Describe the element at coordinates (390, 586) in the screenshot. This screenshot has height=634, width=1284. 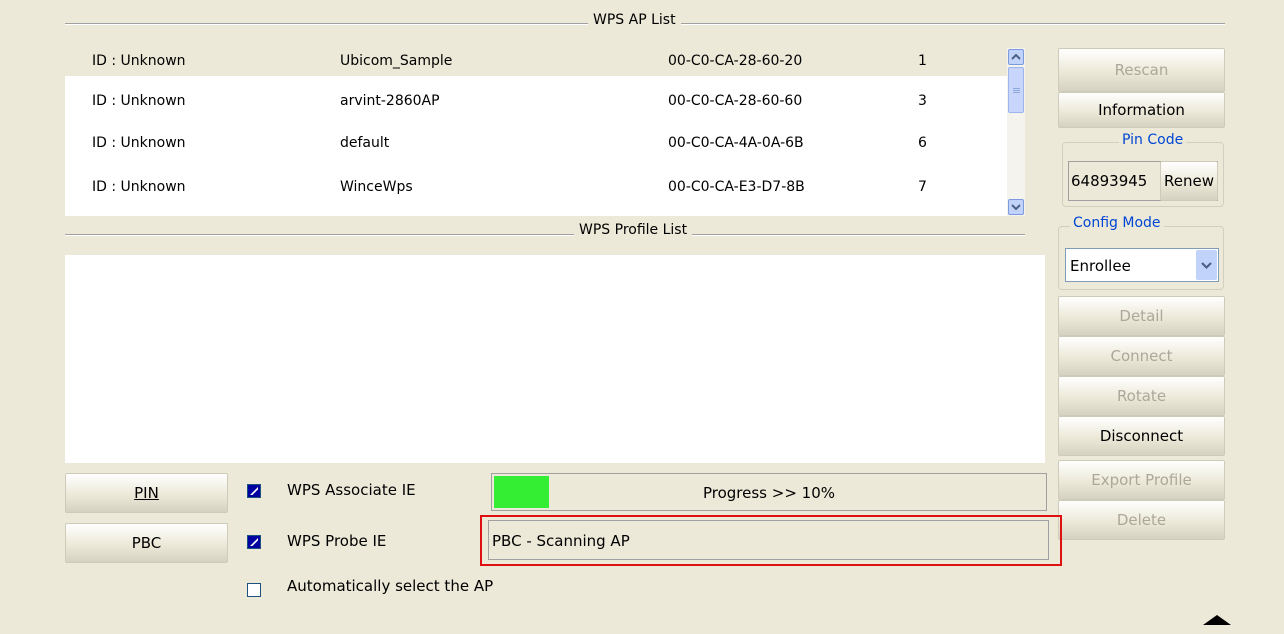
I see `auto-select-label: Automatically select the AP` at that location.